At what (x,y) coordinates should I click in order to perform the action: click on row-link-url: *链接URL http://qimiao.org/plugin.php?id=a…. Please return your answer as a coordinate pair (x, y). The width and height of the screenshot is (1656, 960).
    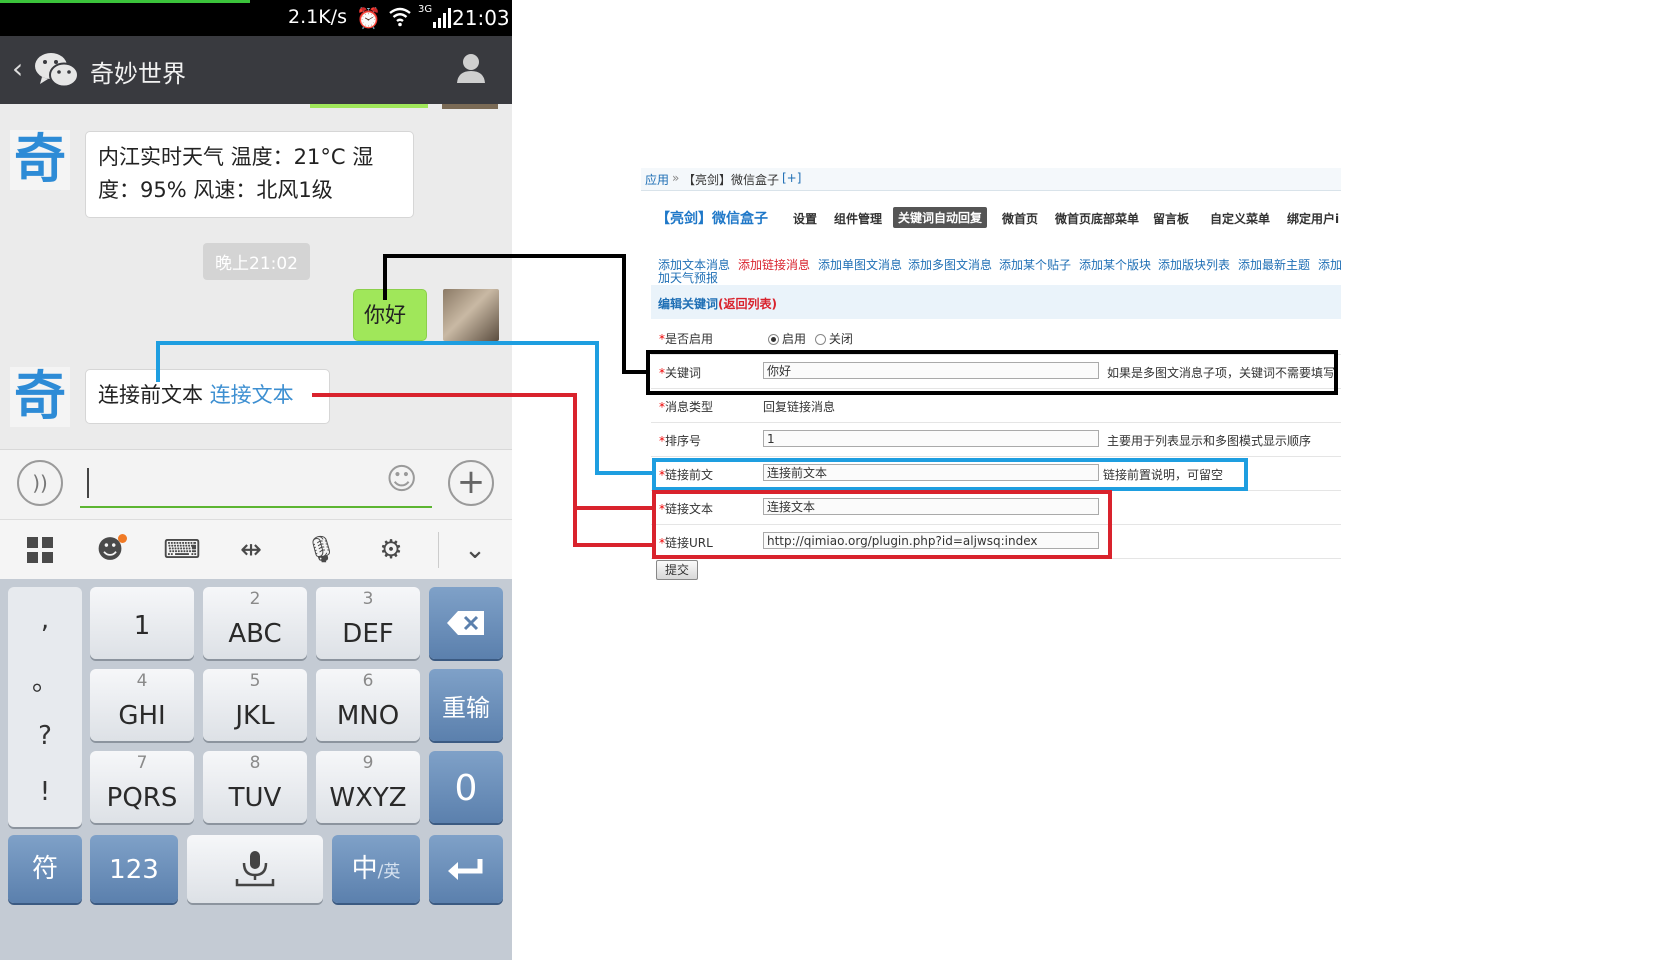
    Looking at the image, I should click on (996, 541).